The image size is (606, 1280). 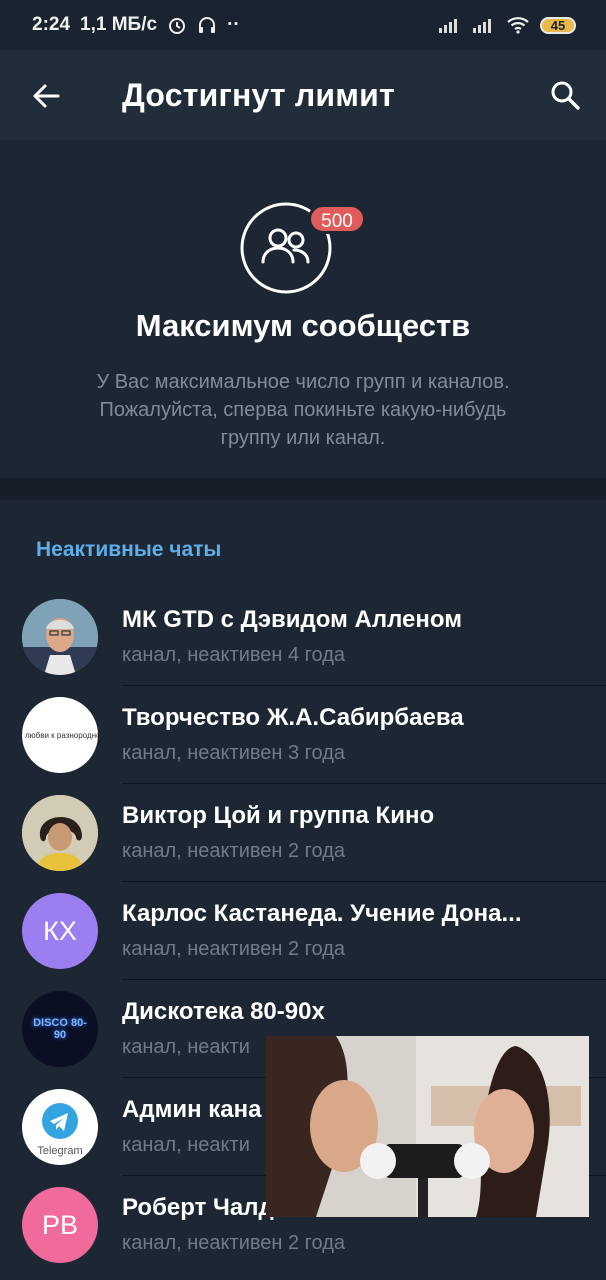 I want to click on alarm-icon, so click(x=177, y=25).